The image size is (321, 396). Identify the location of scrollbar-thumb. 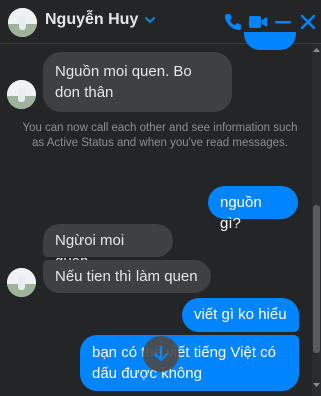
(316, 279).